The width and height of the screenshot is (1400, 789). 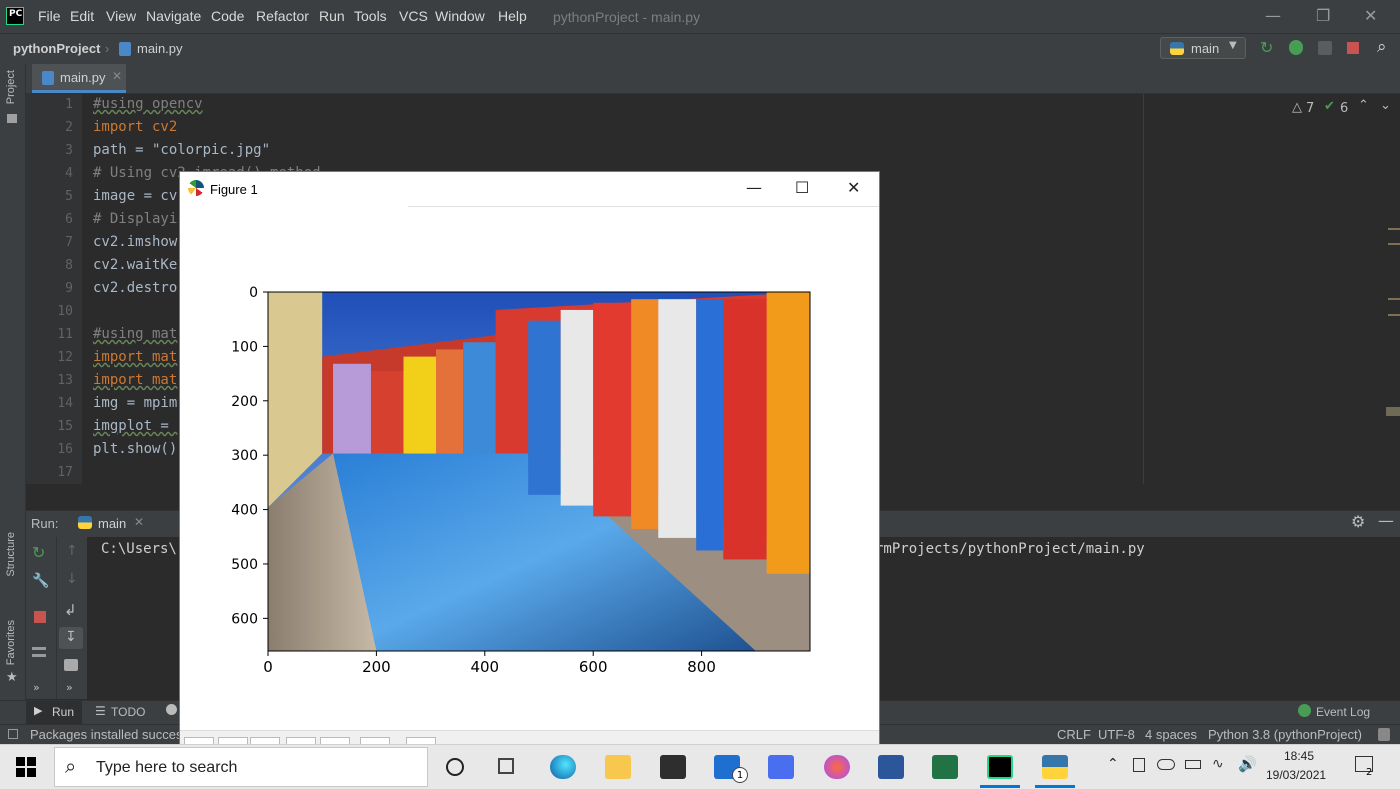 What do you see at coordinates (171, 709) in the screenshot?
I see `problems-icon` at bounding box center [171, 709].